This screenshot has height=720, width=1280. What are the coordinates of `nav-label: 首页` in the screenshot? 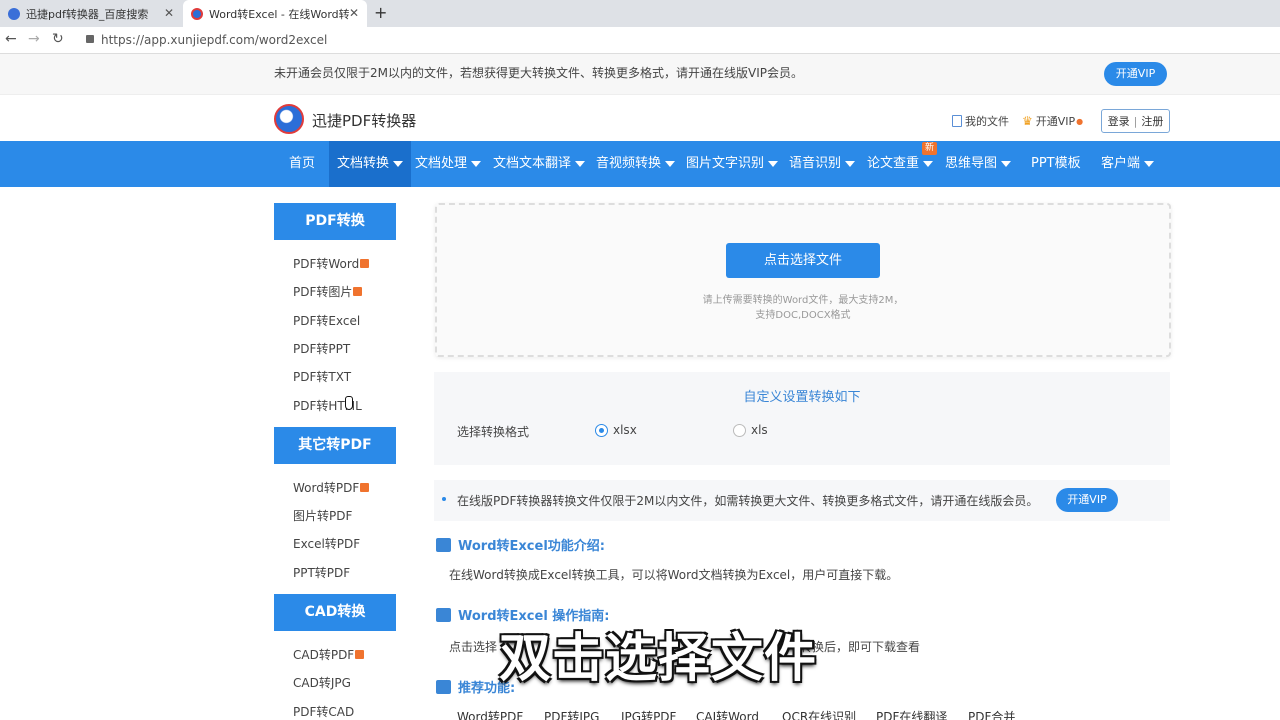 It's located at (302, 163).